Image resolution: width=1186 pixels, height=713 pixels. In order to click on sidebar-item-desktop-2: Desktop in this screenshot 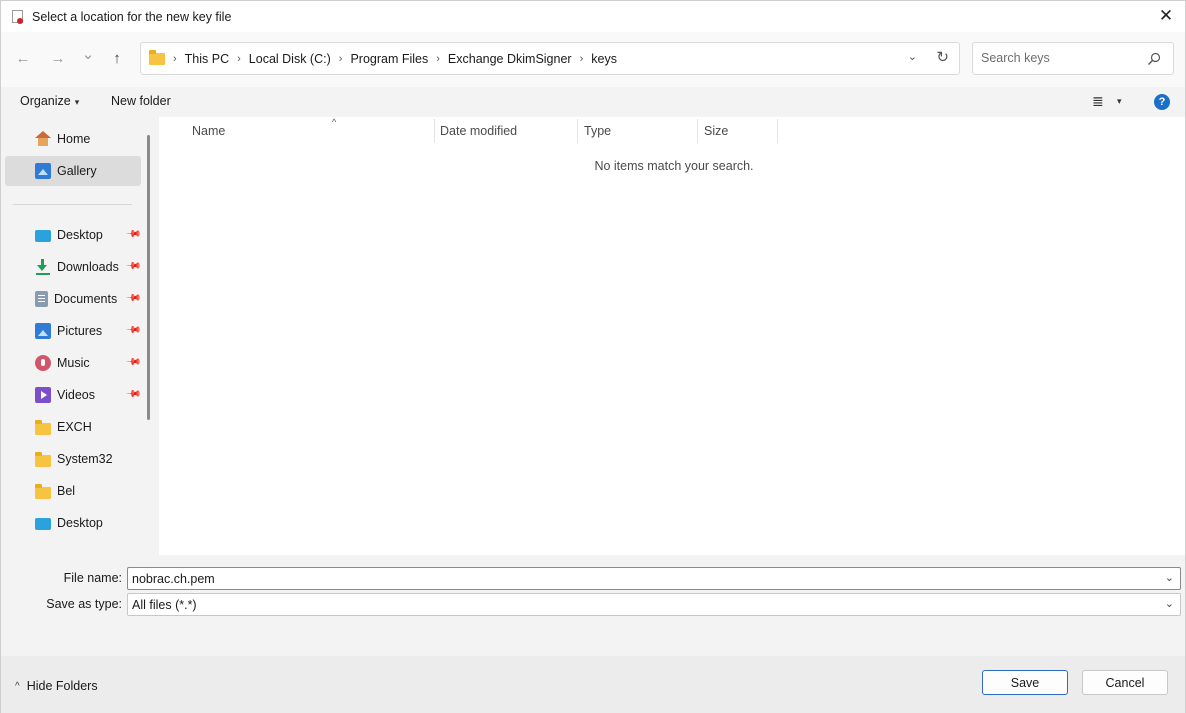, I will do `click(73, 523)`.